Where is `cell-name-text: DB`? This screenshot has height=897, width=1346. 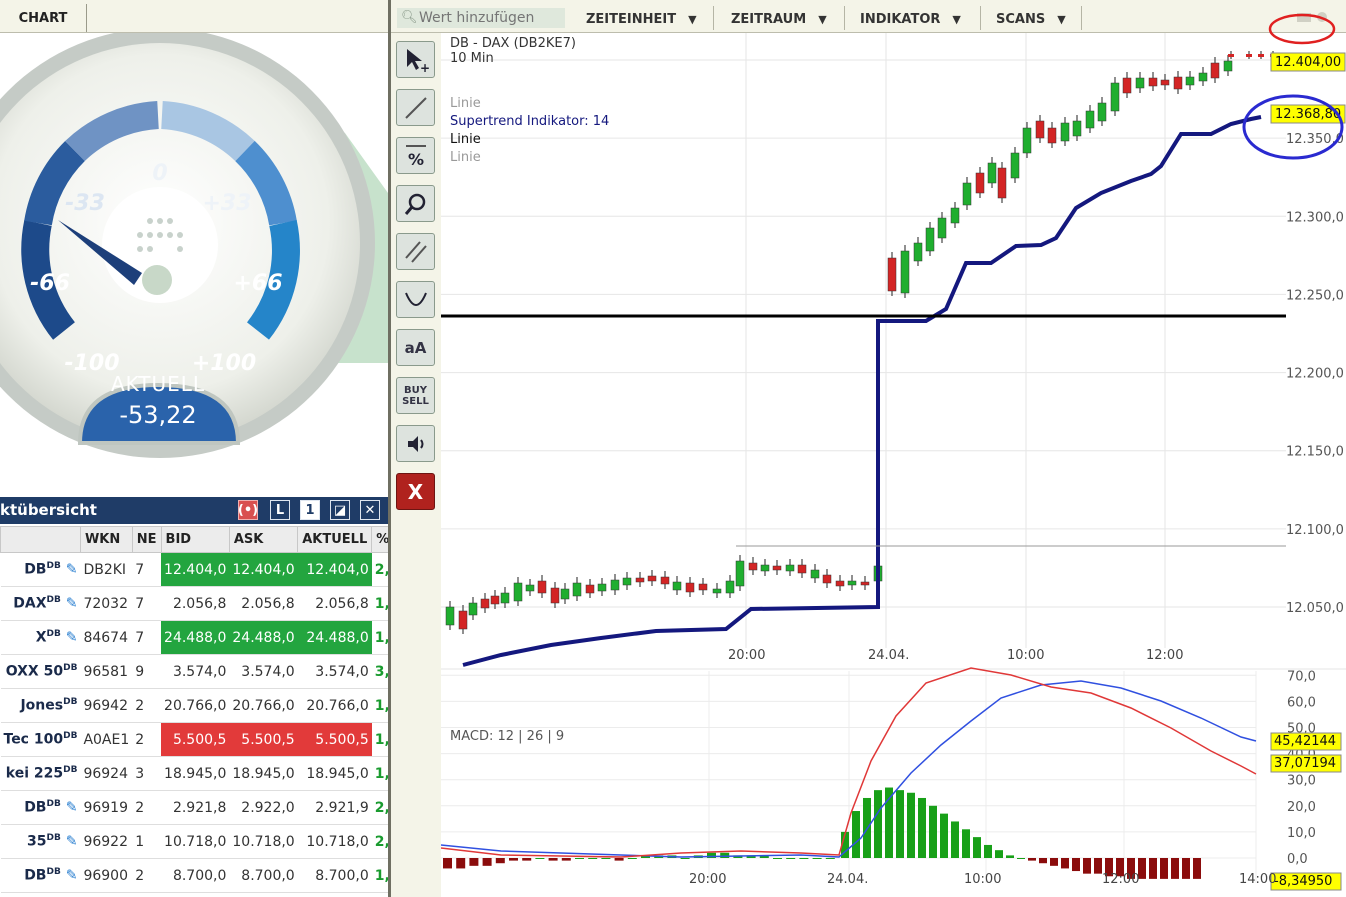 cell-name-text: DB is located at coordinates (35, 876).